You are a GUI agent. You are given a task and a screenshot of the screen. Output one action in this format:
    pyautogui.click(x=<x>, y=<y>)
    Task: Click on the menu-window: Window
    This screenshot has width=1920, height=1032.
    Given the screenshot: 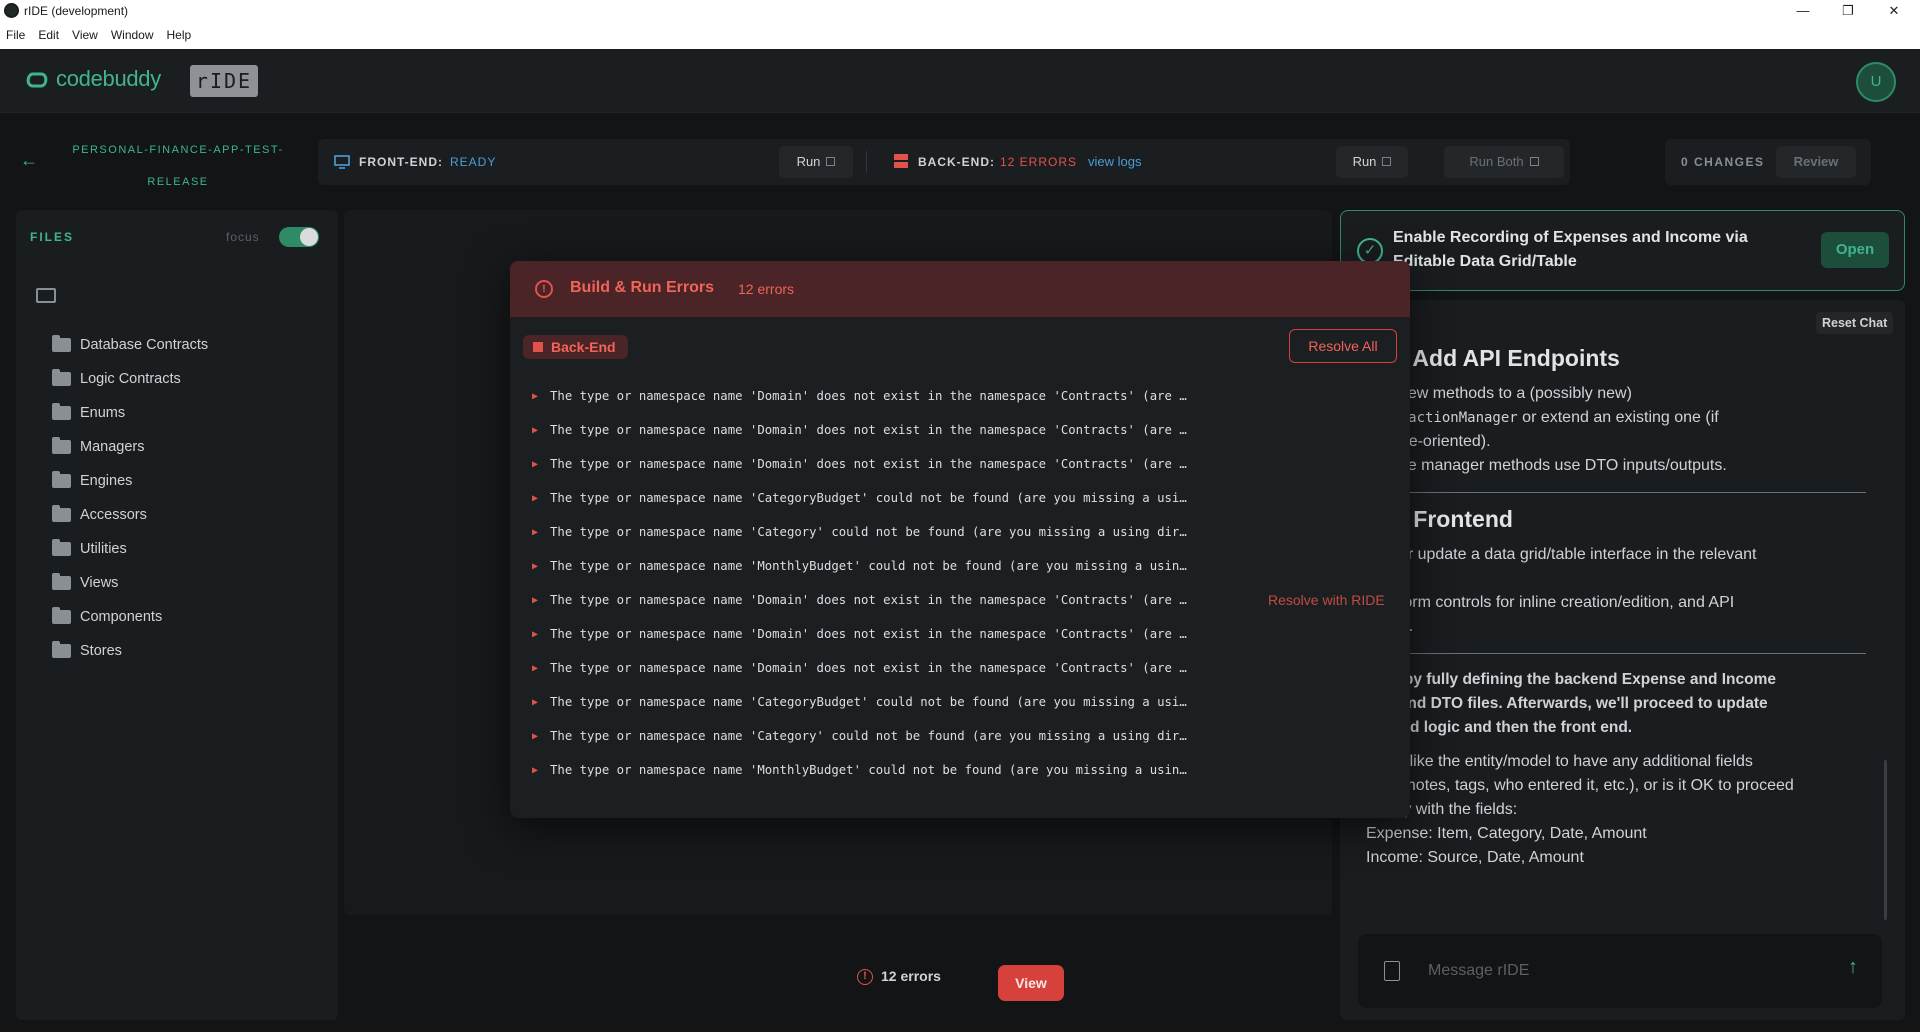 What is the action you would take?
    pyautogui.click(x=133, y=32)
    